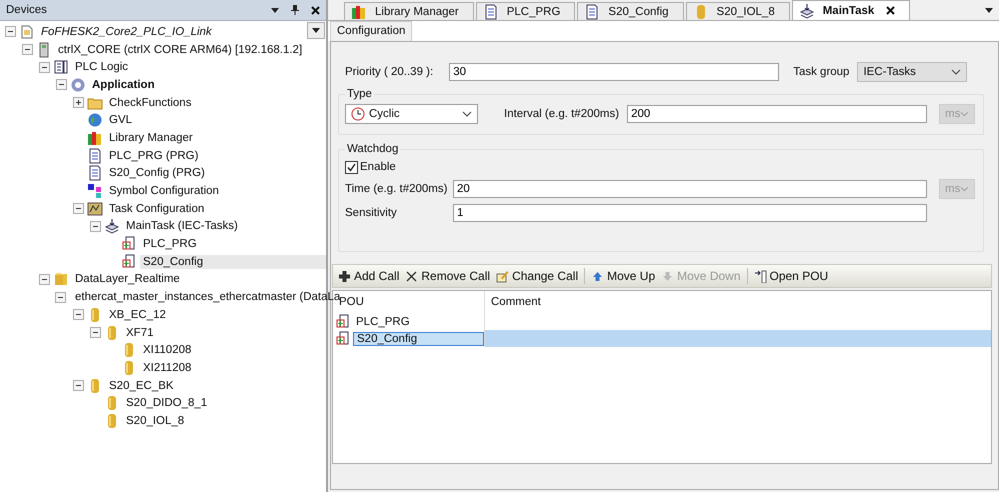  I want to click on down-icon, so click(667, 276).